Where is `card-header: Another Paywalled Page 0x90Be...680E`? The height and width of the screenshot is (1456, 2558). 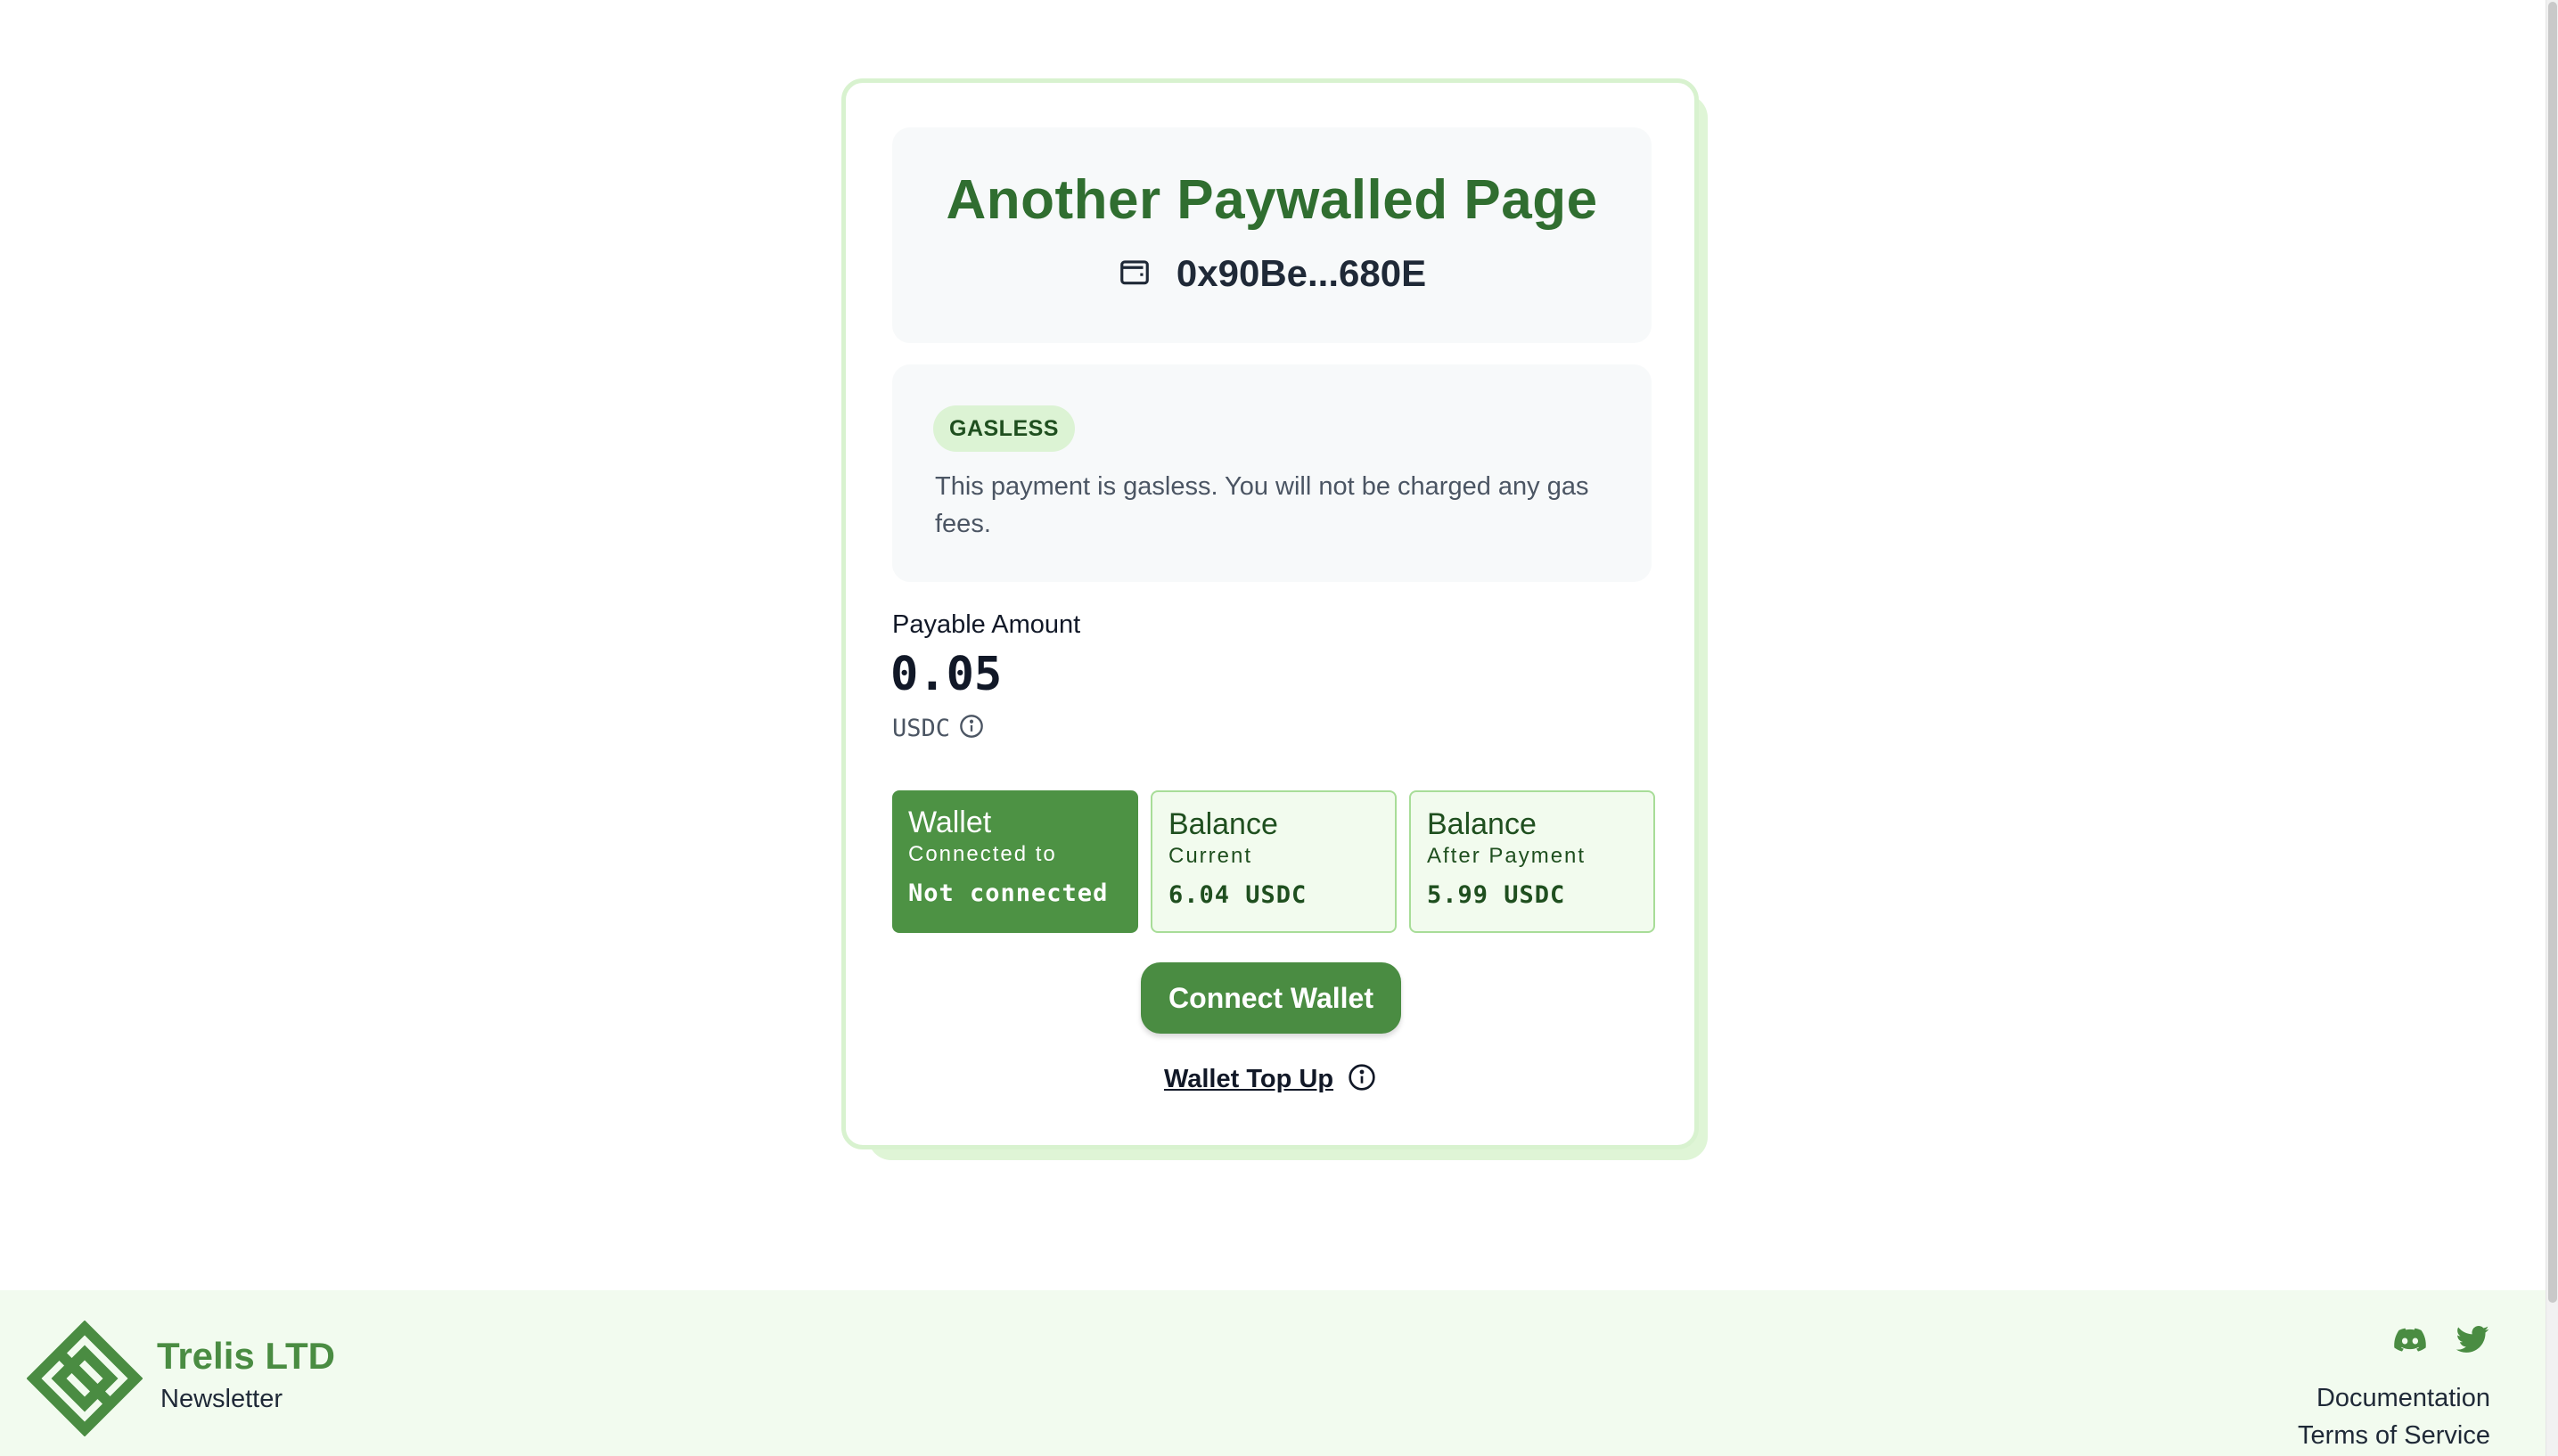 card-header: Another Paywalled Page 0x90Be...680E is located at coordinates (1272, 235).